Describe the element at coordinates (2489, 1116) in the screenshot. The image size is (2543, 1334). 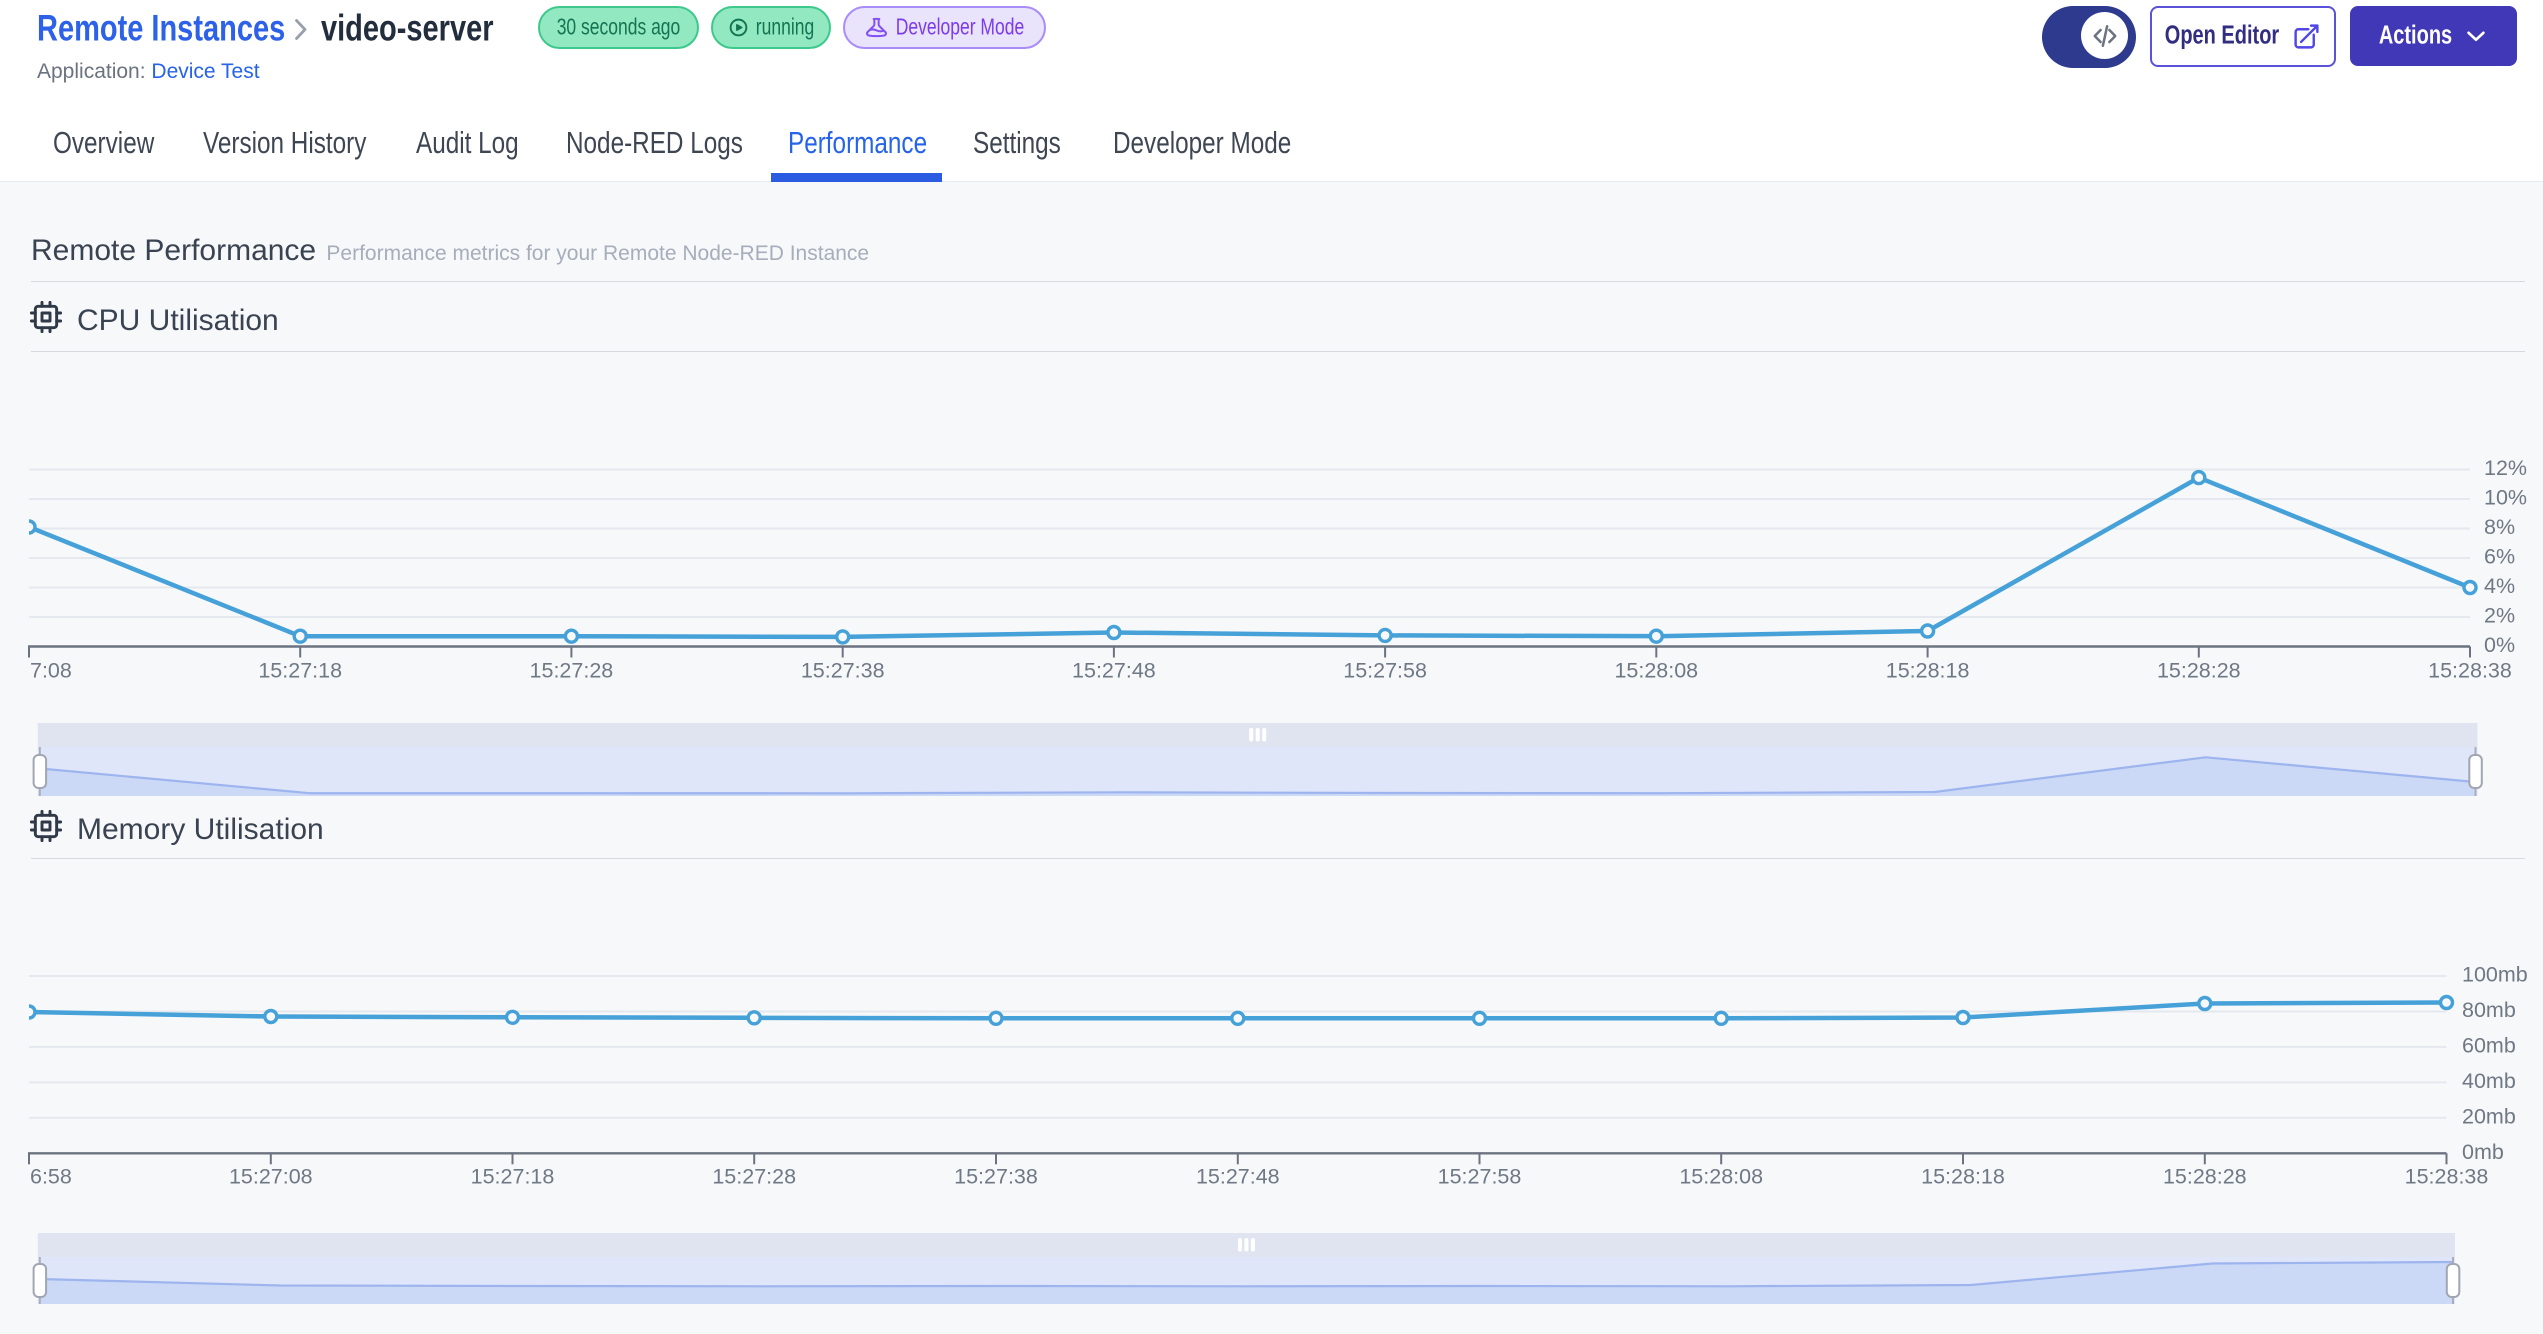
I see `svg-text: 20mb` at that location.